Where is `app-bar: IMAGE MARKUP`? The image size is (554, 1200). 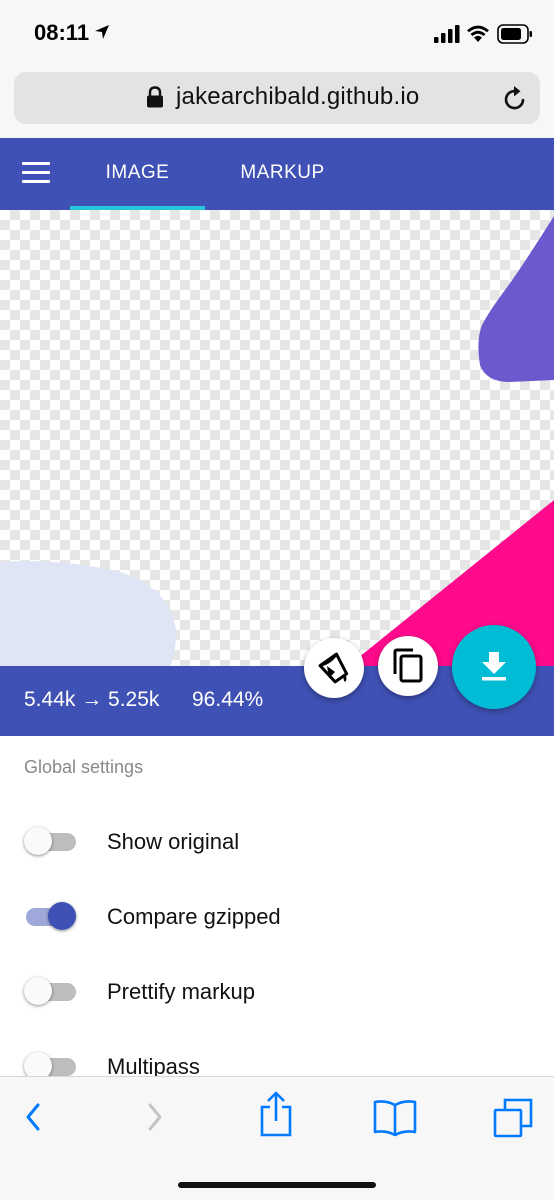
app-bar: IMAGE MARKUP is located at coordinates (277, 174).